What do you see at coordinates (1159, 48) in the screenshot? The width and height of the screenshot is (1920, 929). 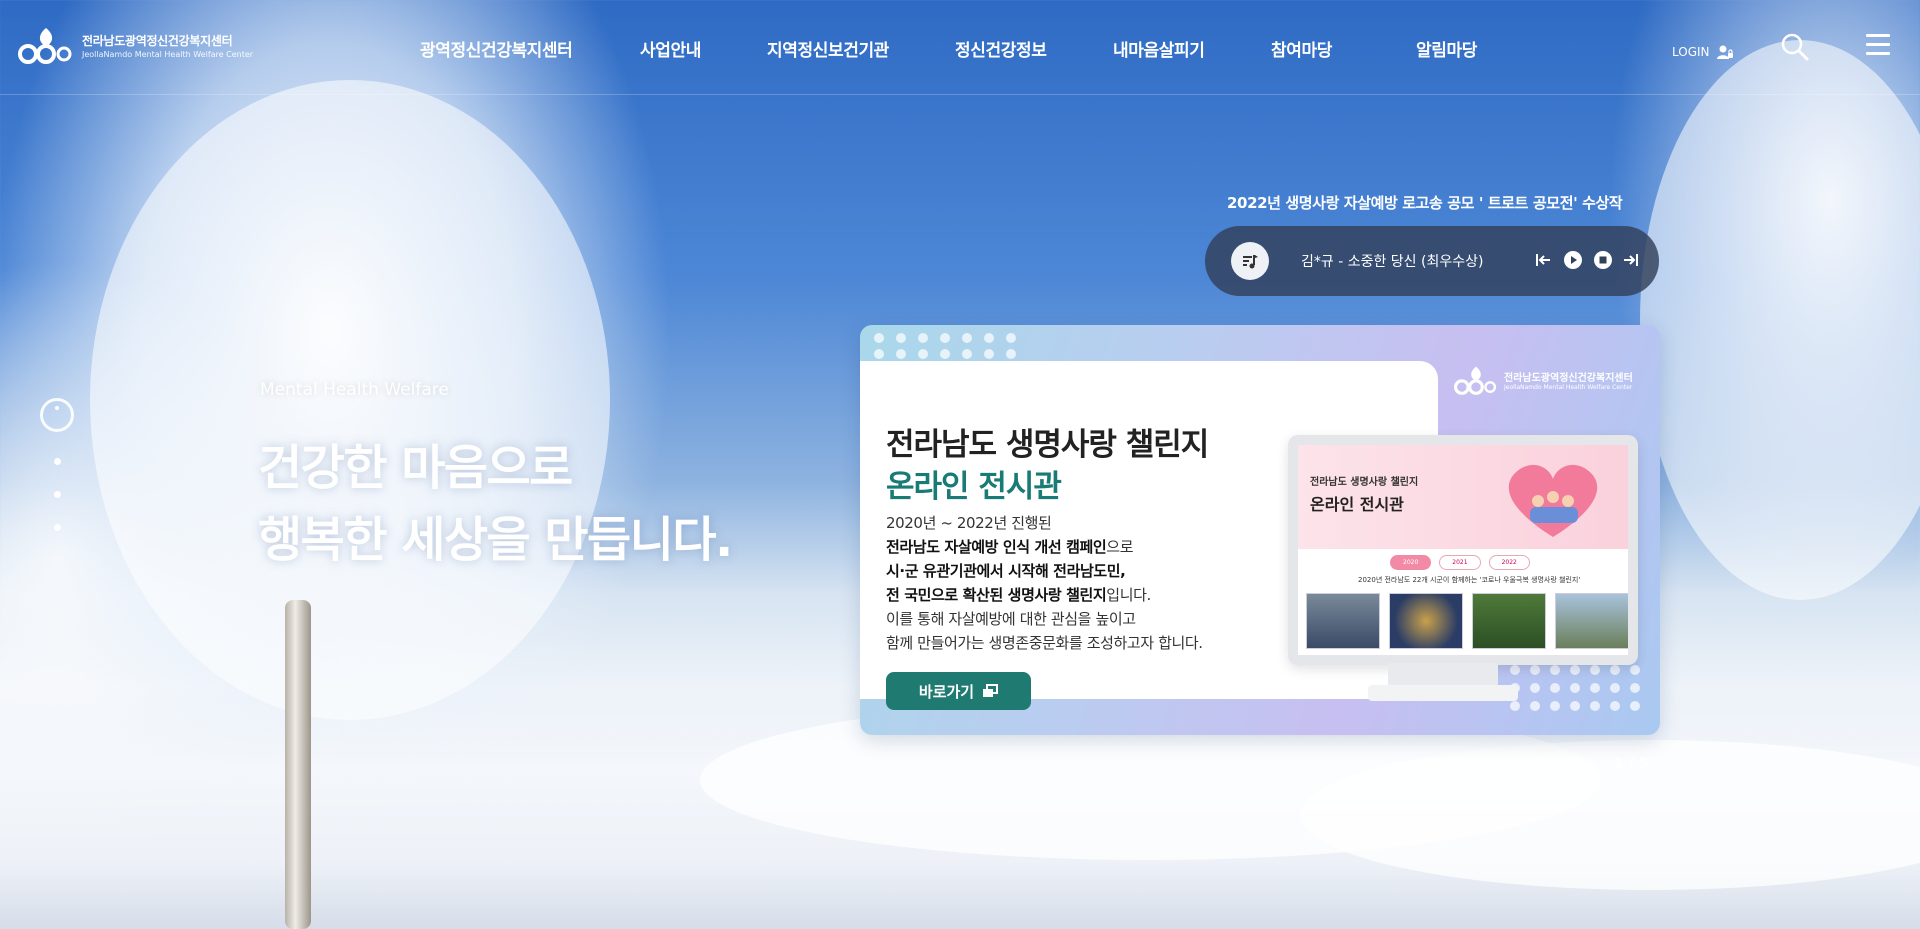 I see `nav-item-self-check: 내마음살피기` at bounding box center [1159, 48].